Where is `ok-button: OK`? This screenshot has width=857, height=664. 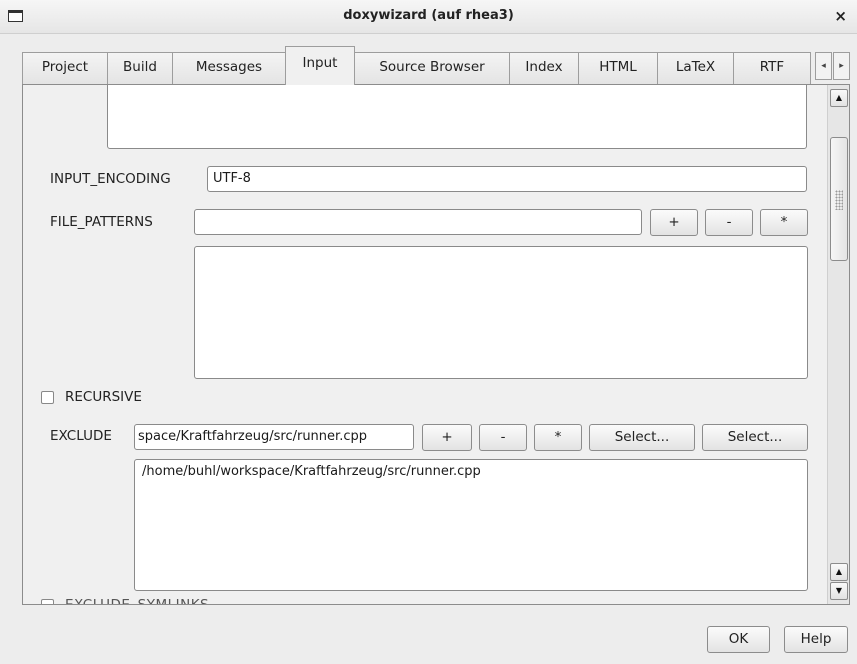 ok-button: OK is located at coordinates (738, 639).